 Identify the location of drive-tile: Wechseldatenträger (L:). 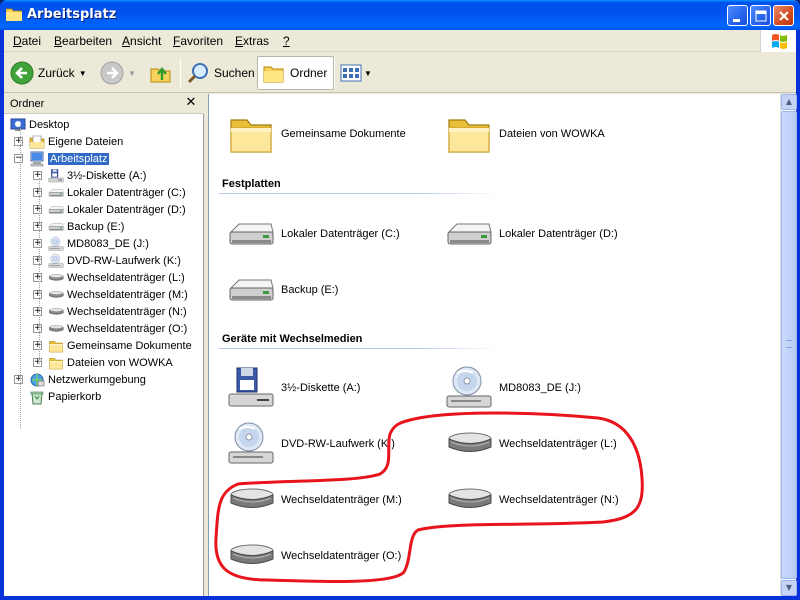
(545, 444).